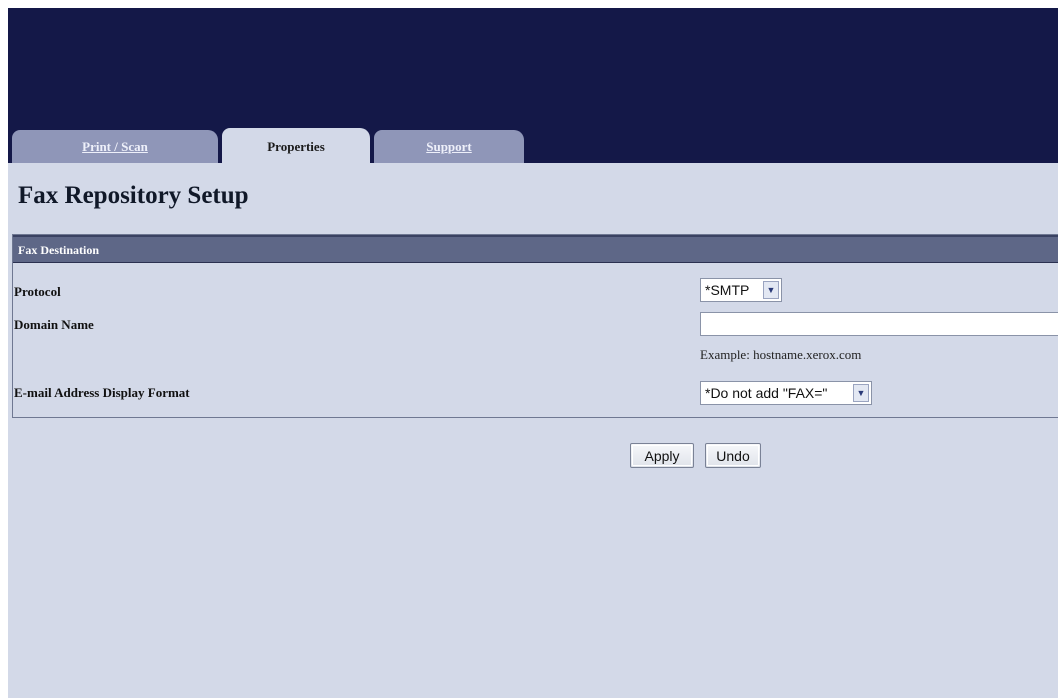  Describe the element at coordinates (115, 146) in the screenshot. I see `tab-print-scan: Print / Scan` at that location.